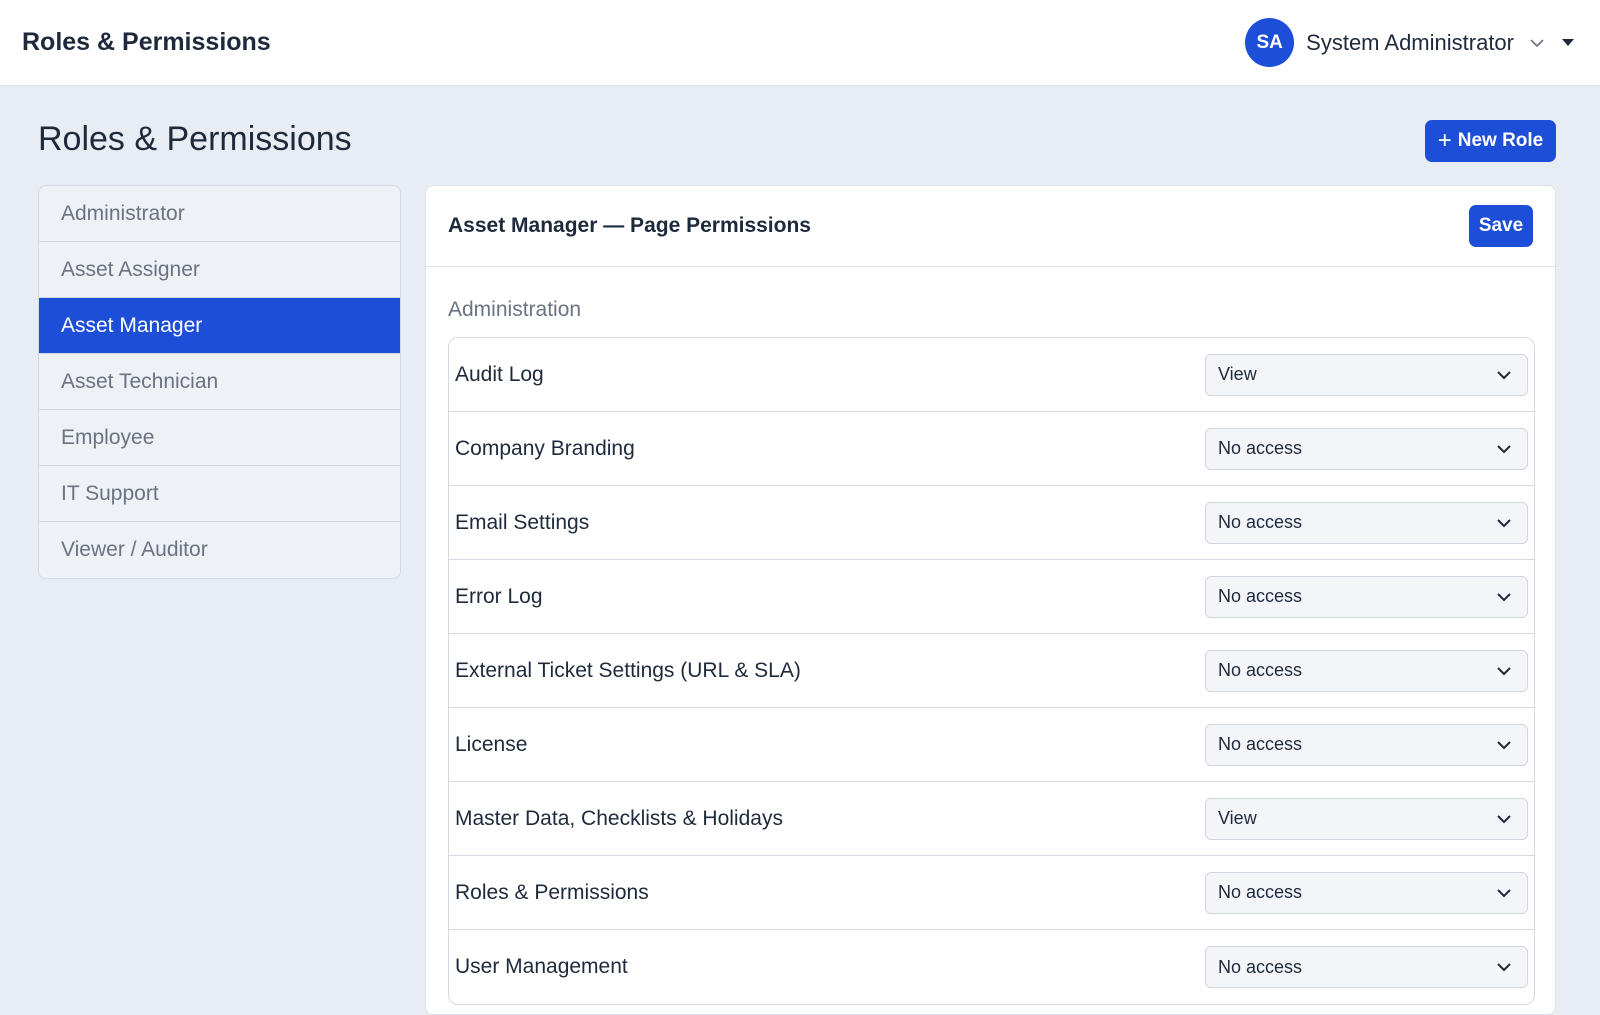 The image size is (1600, 1015). I want to click on permission-name: Email Settings, so click(522, 522).